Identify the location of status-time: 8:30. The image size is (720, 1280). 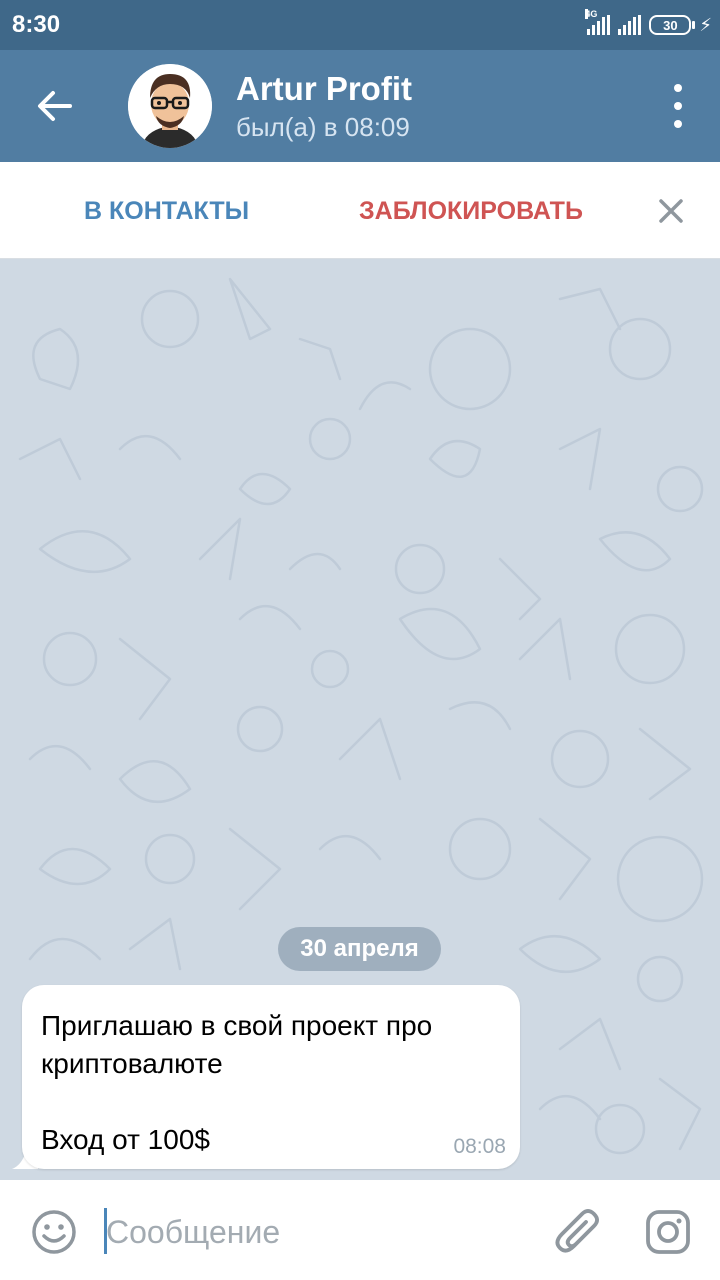
(36, 24).